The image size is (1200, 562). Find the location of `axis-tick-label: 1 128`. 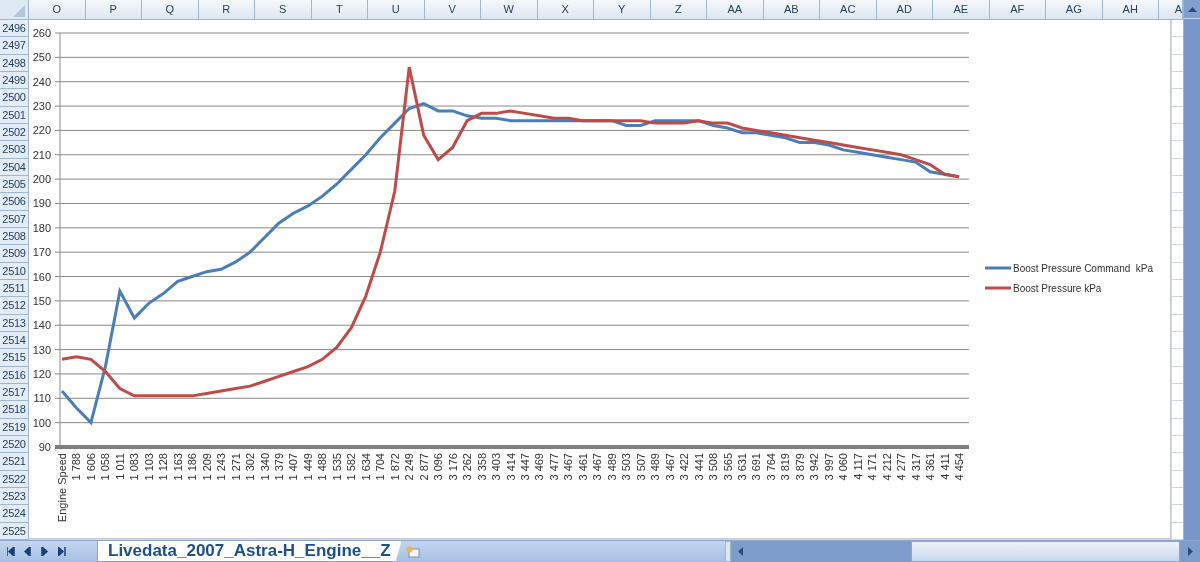

axis-tick-label: 1 128 is located at coordinates (163, 467).